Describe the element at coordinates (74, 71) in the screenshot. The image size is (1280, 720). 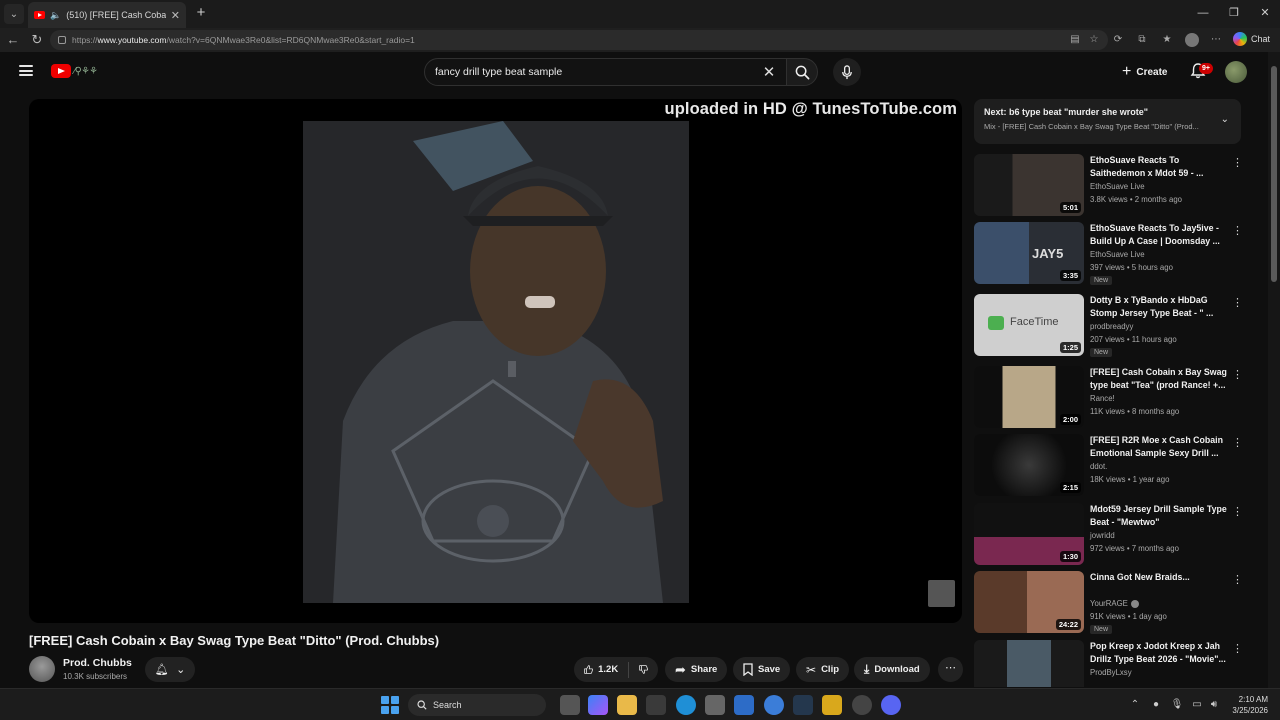
I see `youtube-logo: ⁄⚲⚘⚘` at that location.